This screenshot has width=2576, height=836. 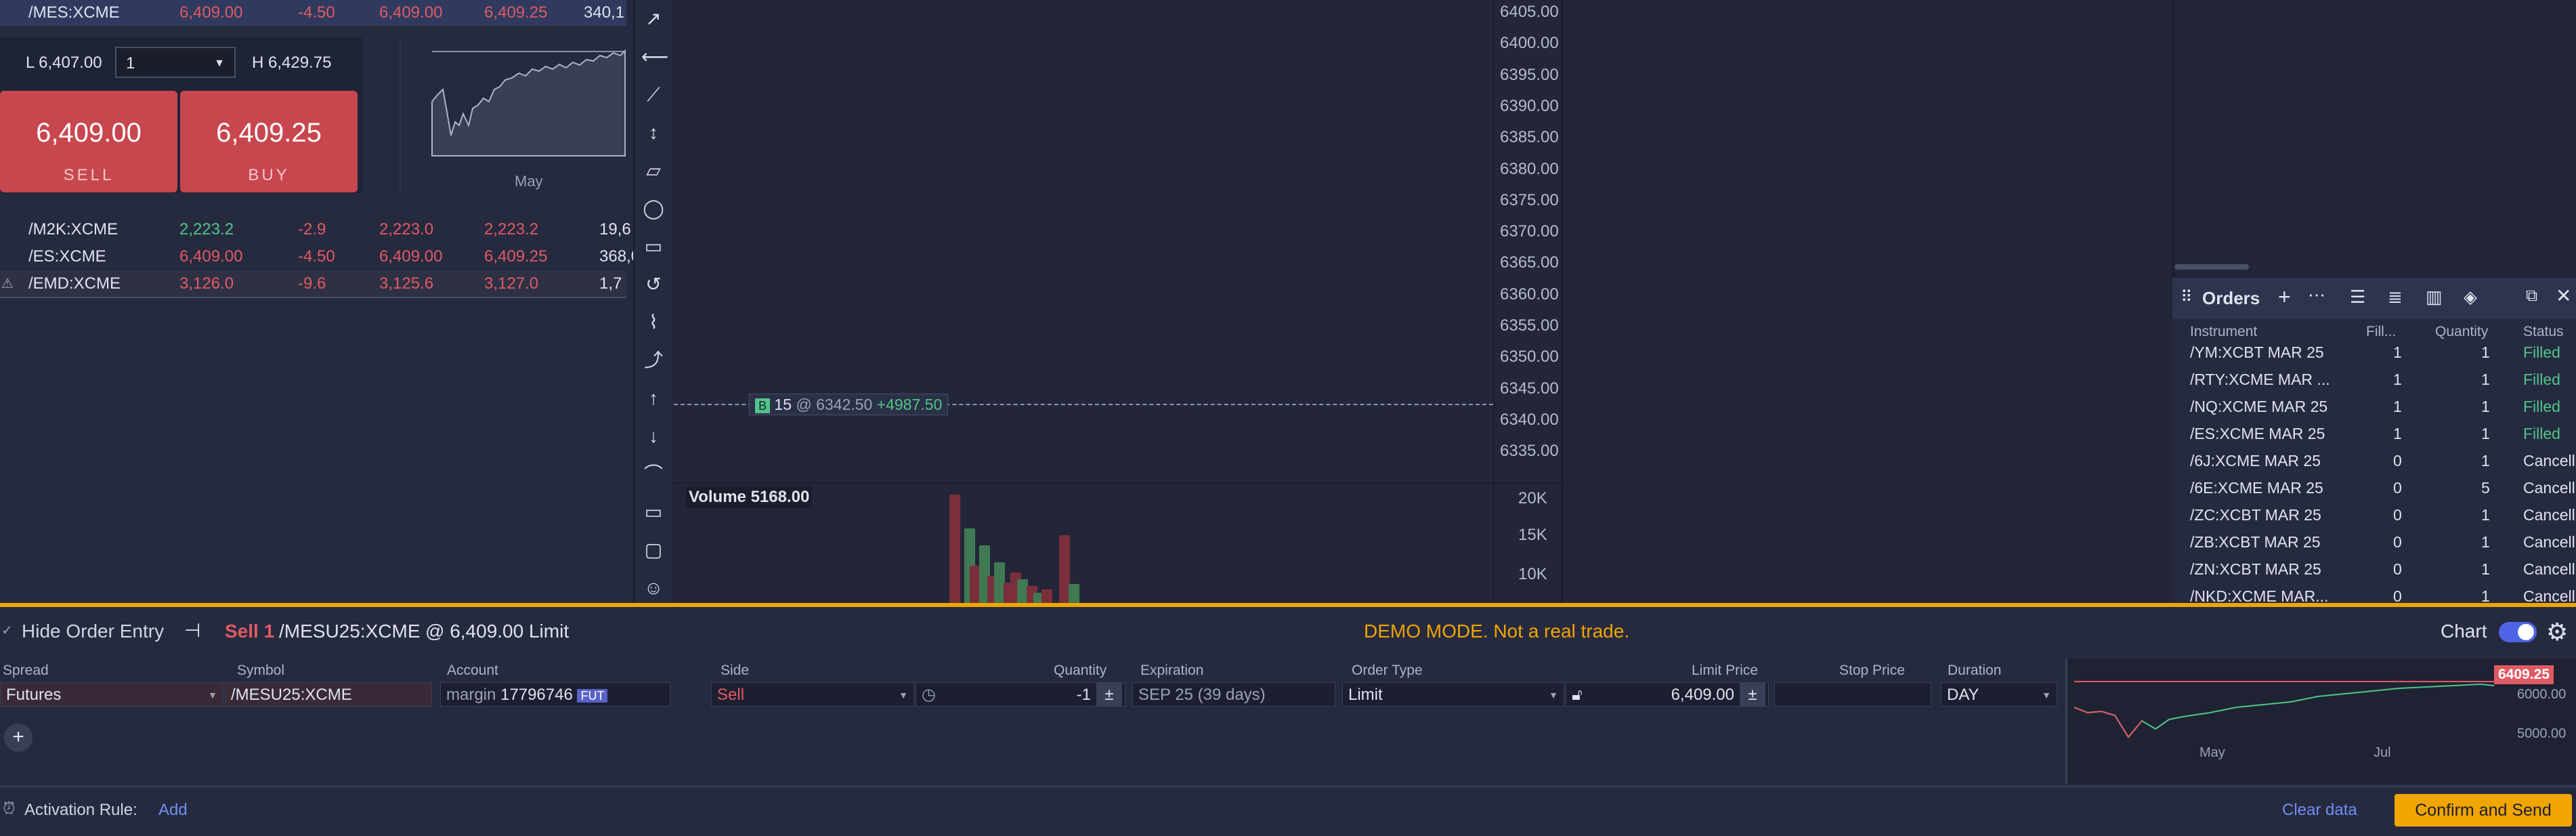 What do you see at coordinates (653, 588) in the screenshot?
I see `emoji-icon: ☺` at bounding box center [653, 588].